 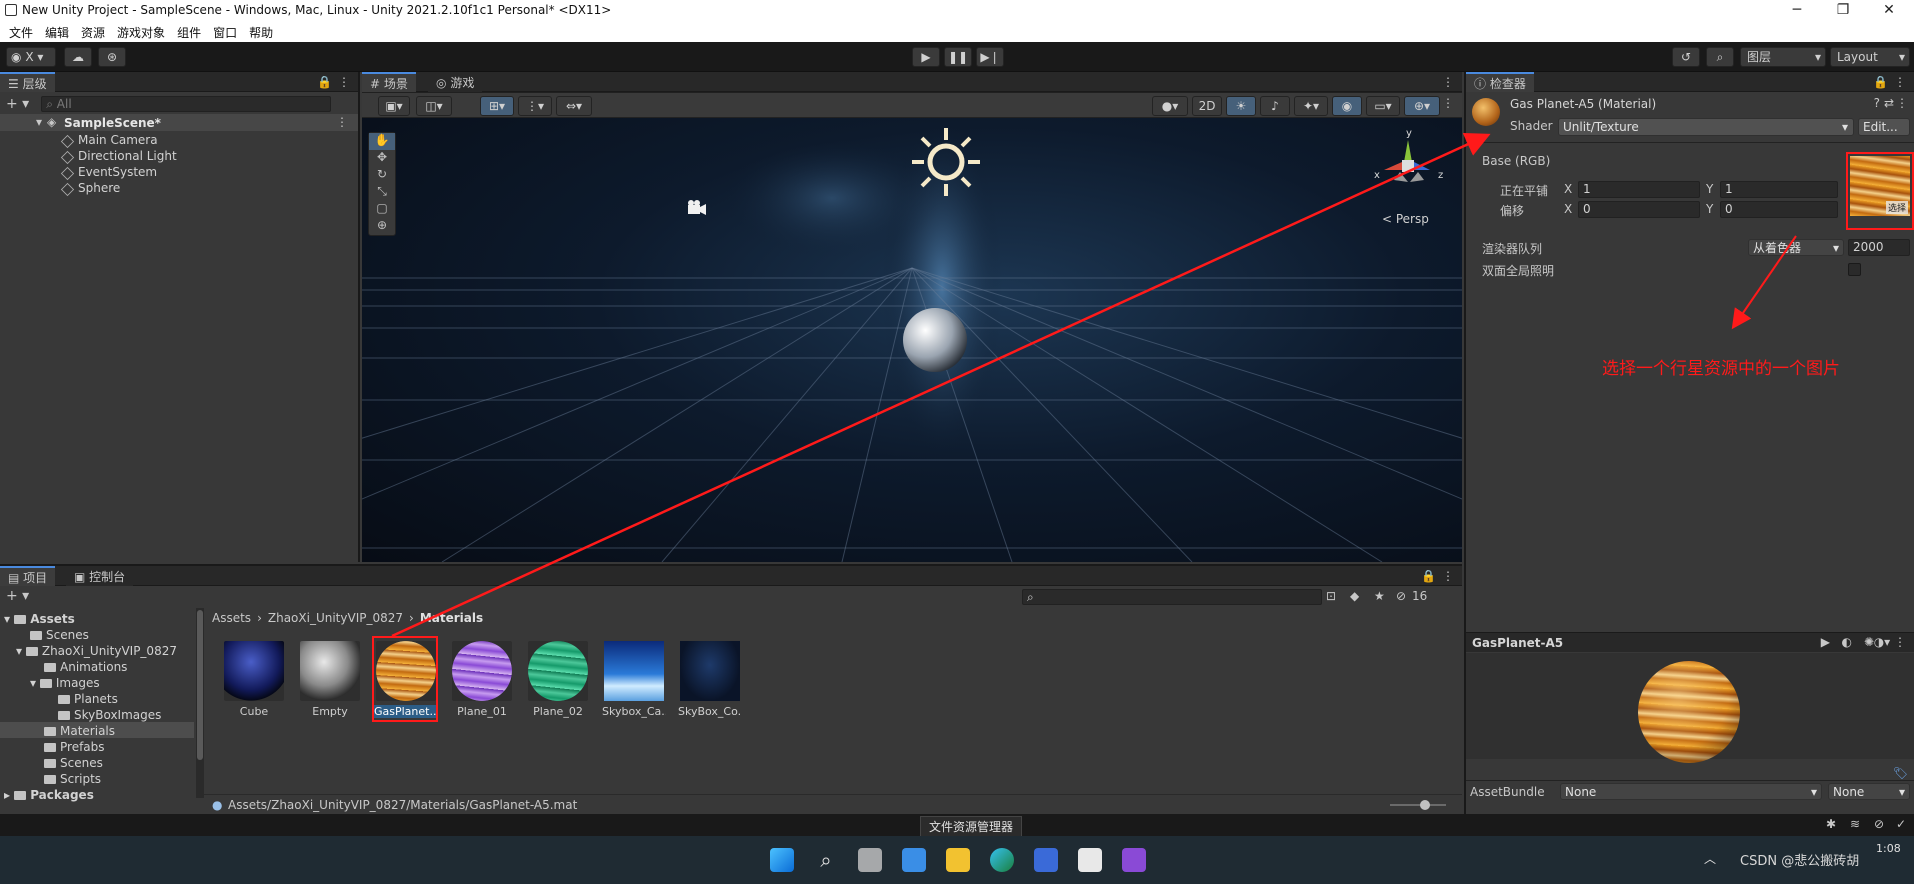 I want to click on tree-item-assets: ▾ Assets, so click(x=39, y=619).